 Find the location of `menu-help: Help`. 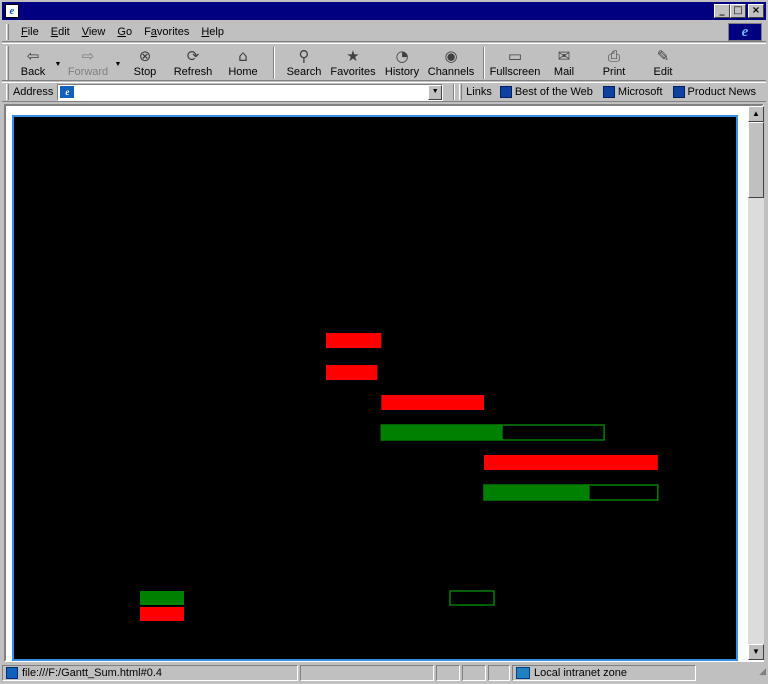

menu-help: Help is located at coordinates (212, 32).